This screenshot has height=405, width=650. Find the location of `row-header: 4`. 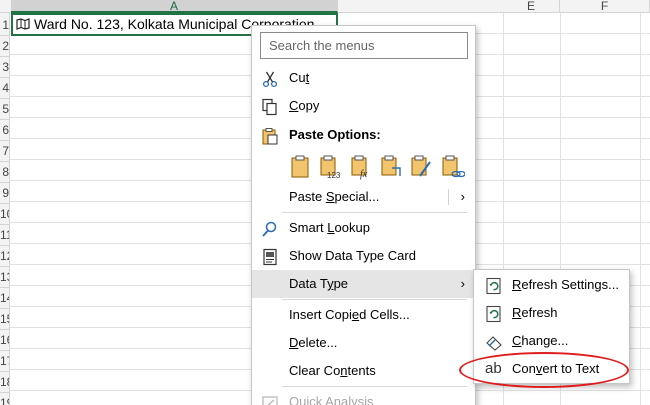

row-header: 4 is located at coordinates (4, 88).